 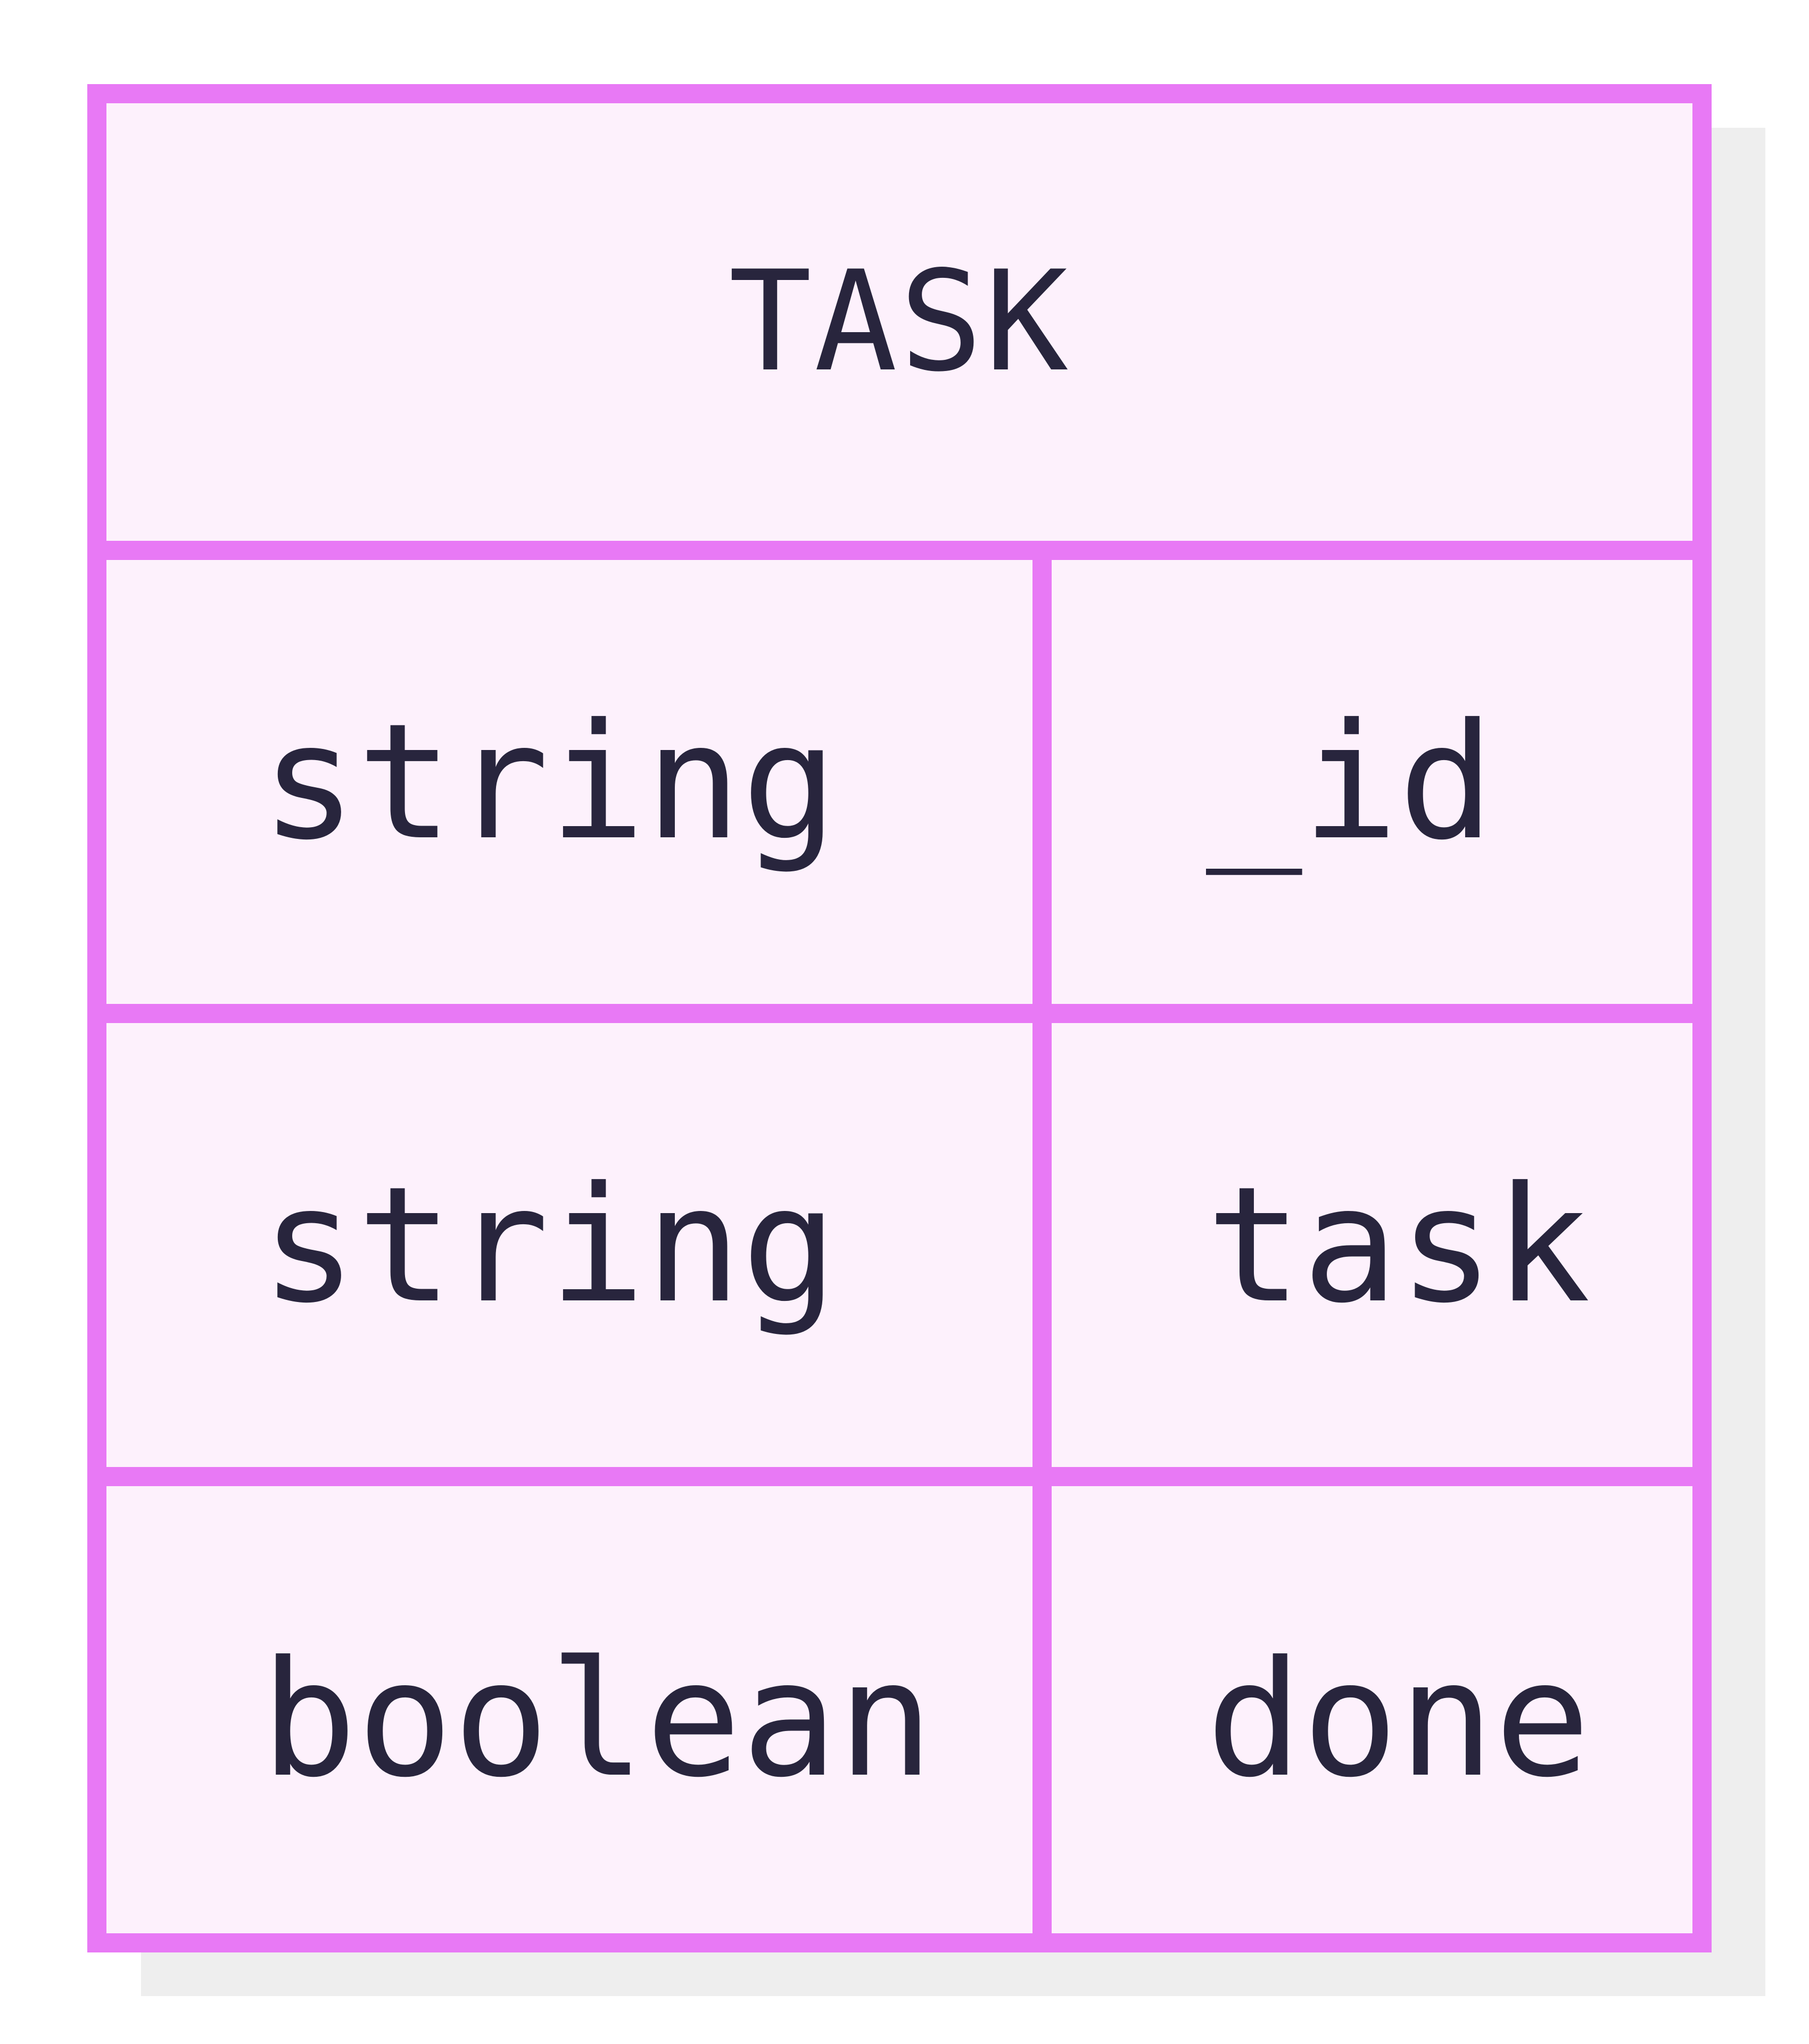 I want to click on attribute-type: boolean, so click(x=579, y=1719).